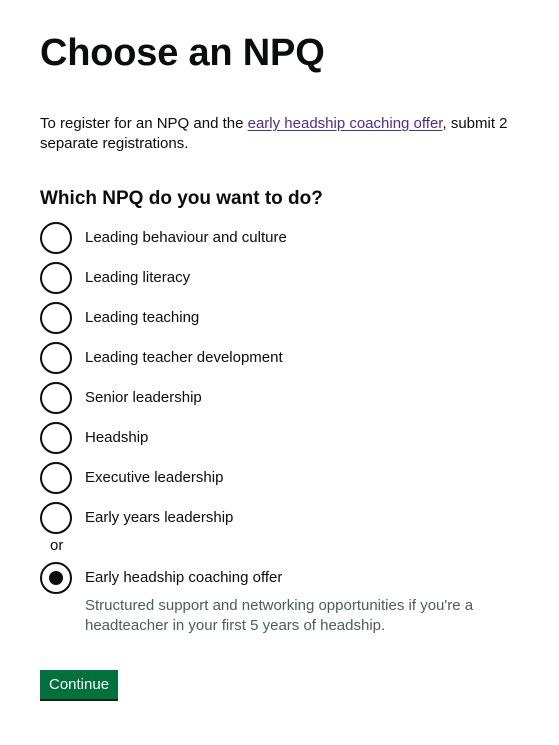  Describe the element at coordinates (280, 482) in the screenshot. I see `radio-executive-leadership: Executive leadership` at that location.